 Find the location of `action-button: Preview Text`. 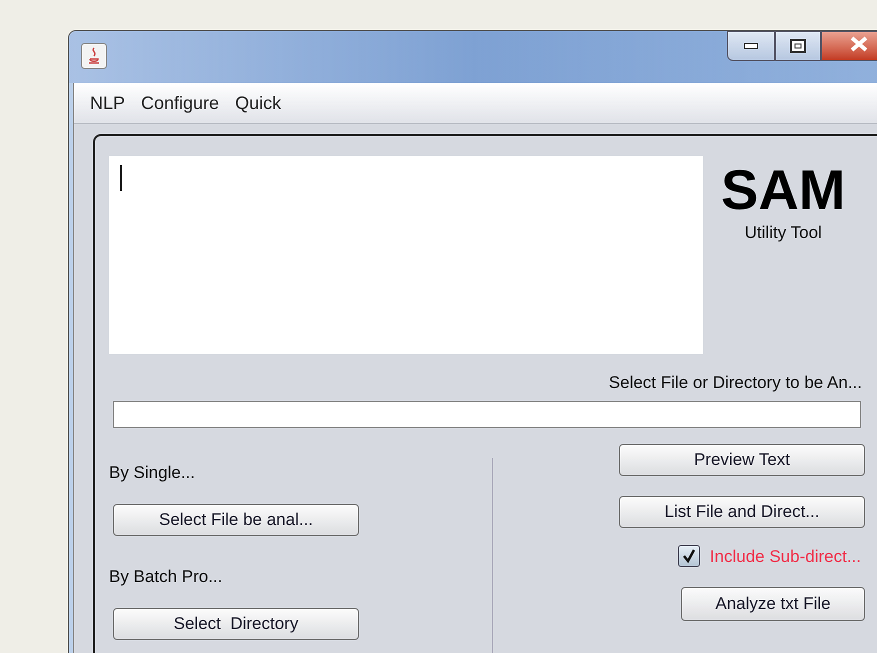

action-button: Preview Text is located at coordinates (742, 460).